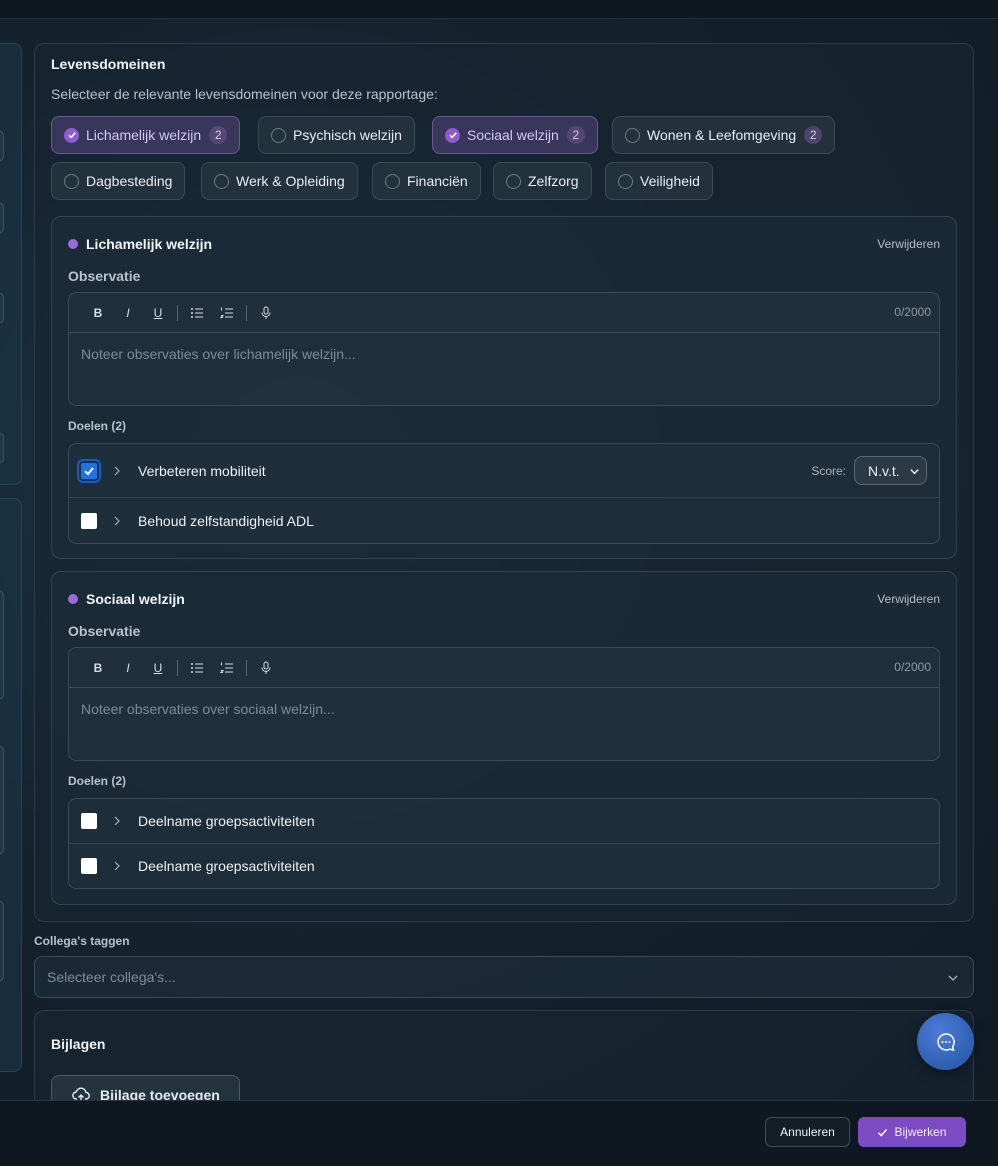  What do you see at coordinates (499, 9) in the screenshot?
I see `top-bar` at bounding box center [499, 9].